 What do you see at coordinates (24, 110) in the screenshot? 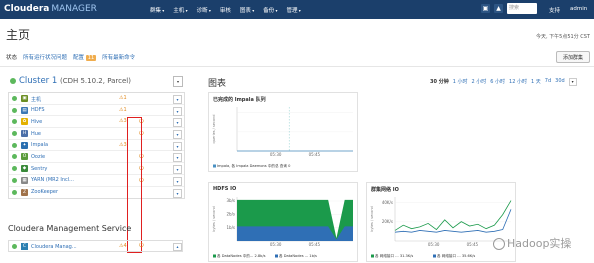
I see `hdfs-icon: ▤` at bounding box center [24, 110].